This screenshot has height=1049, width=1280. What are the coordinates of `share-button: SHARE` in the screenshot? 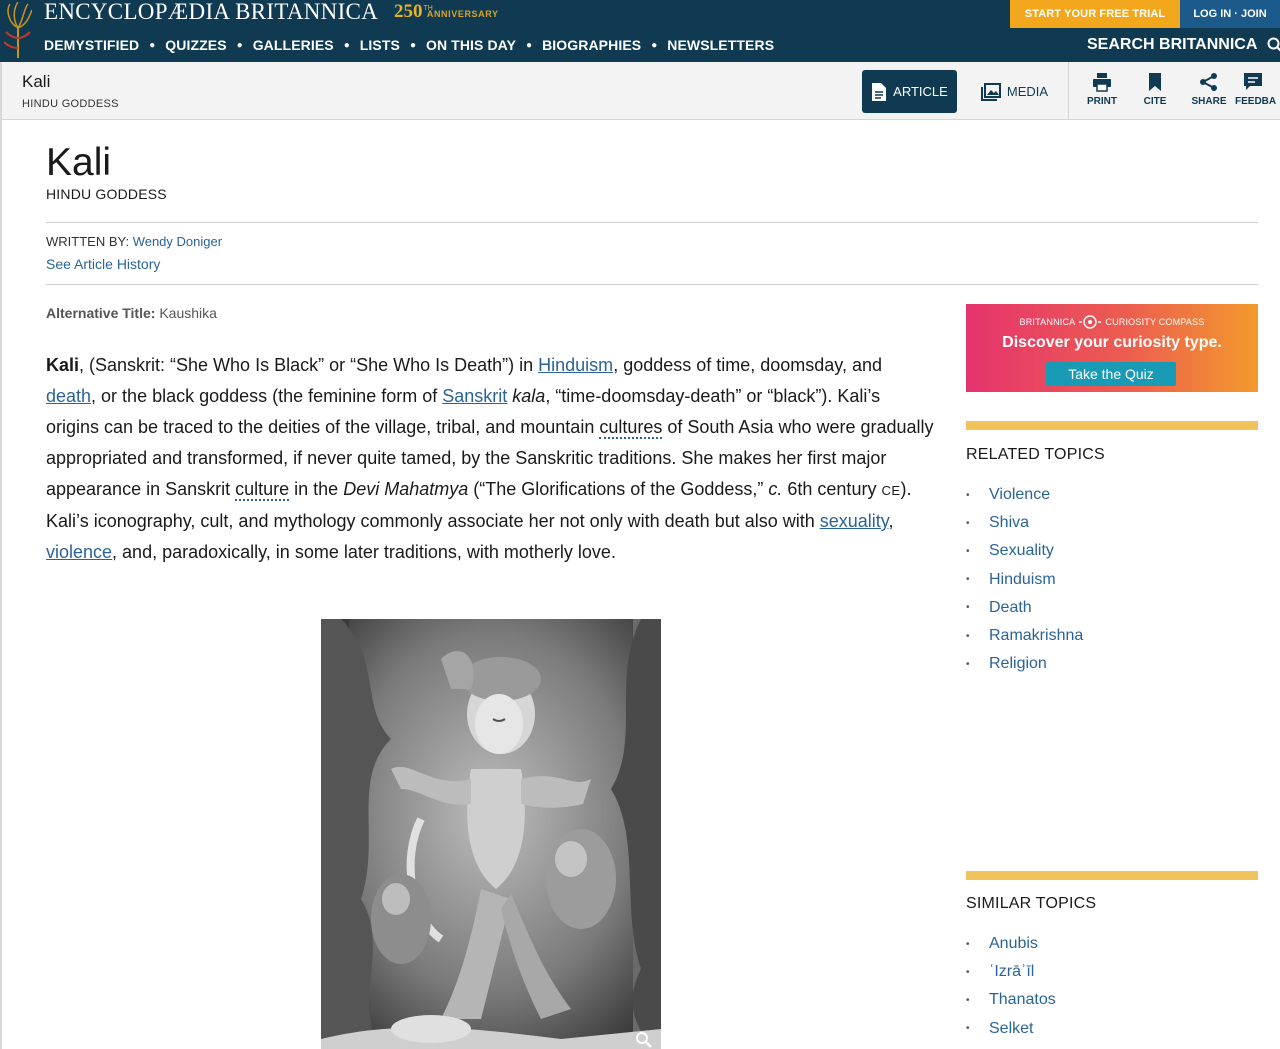 It's located at (1209, 89).